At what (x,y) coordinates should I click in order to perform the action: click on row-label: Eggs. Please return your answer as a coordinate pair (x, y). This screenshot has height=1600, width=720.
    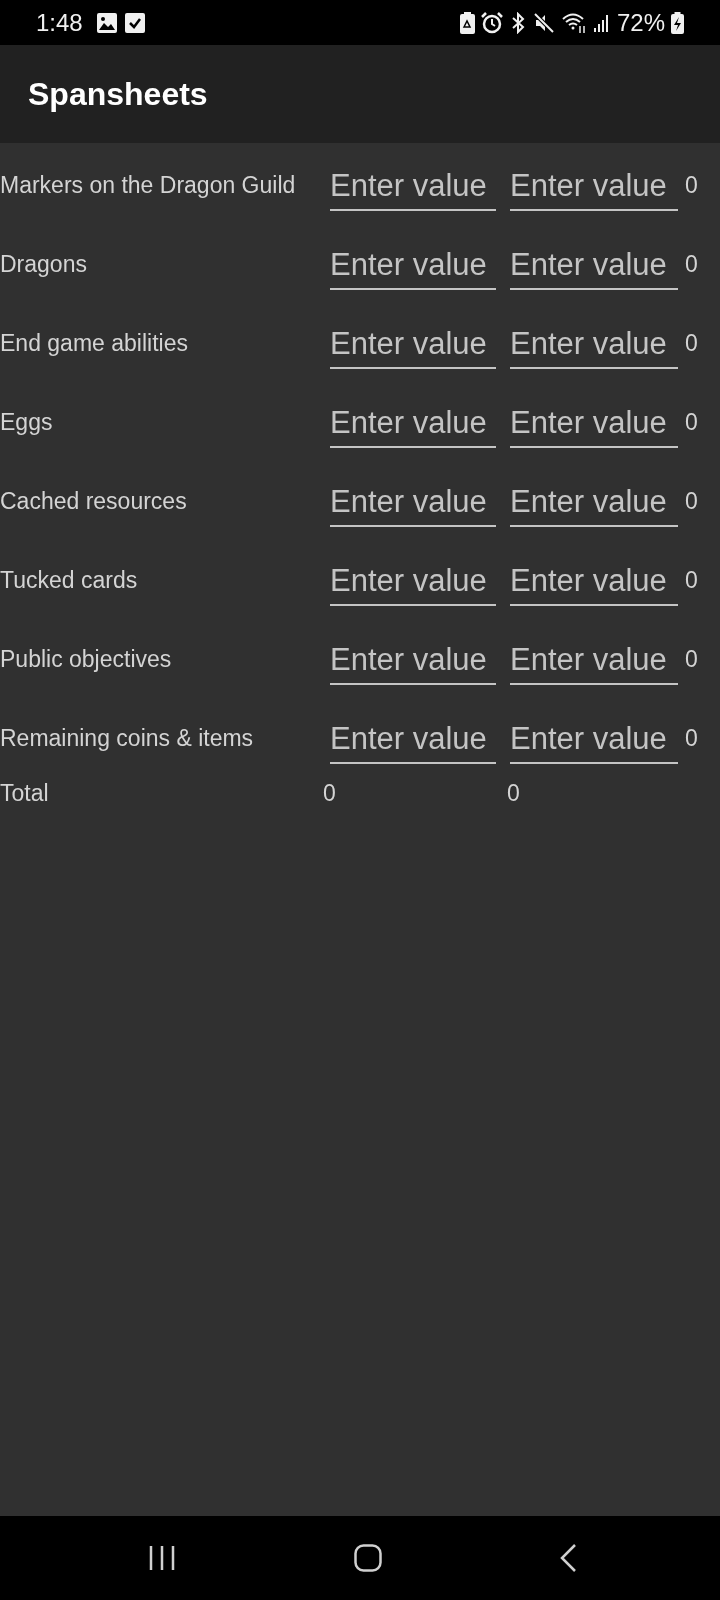
    Looking at the image, I should click on (27, 422).